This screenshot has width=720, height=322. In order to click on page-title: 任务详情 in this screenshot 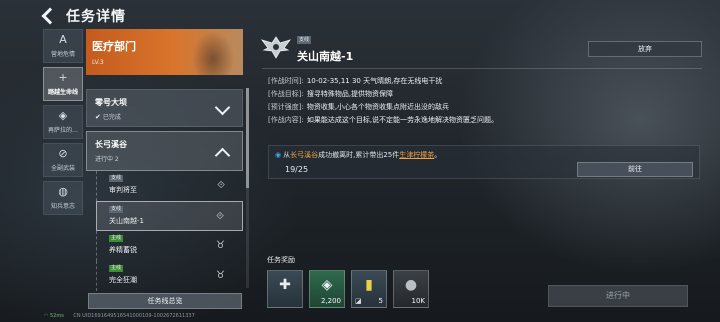, I will do `click(96, 17)`.